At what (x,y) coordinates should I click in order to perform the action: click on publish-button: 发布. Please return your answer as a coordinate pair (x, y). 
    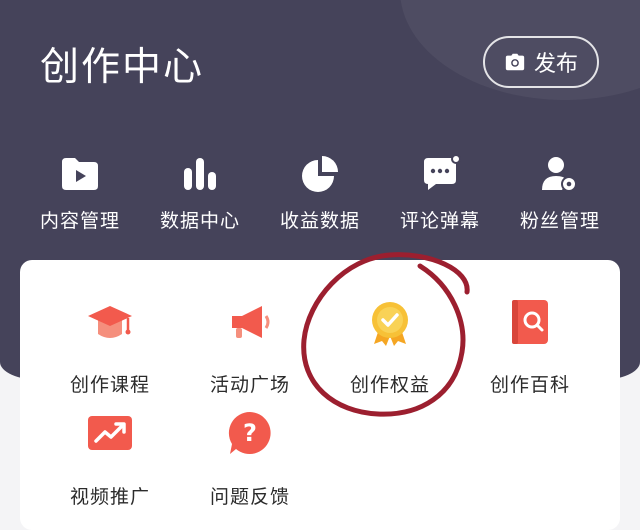
    Looking at the image, I should click on (541, 62).